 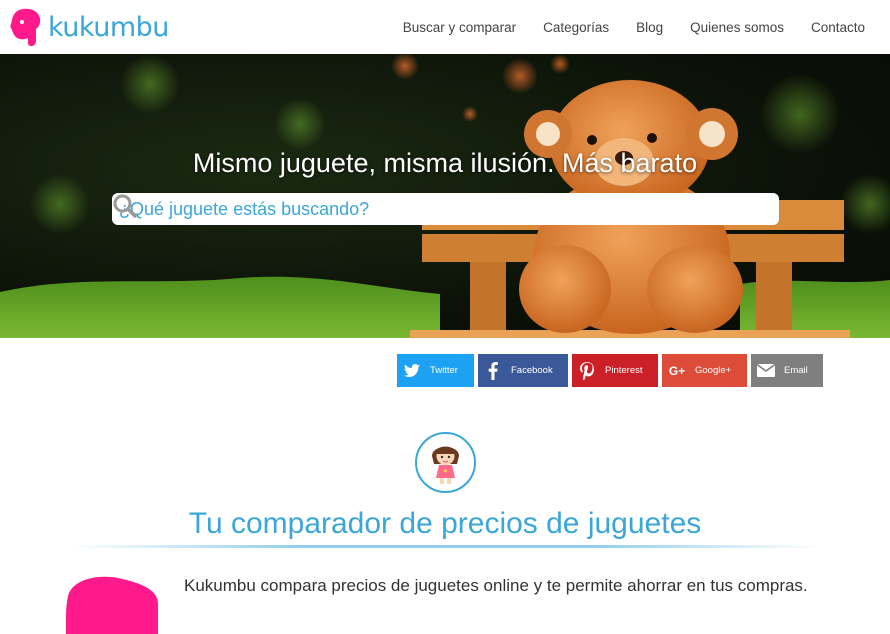 What do you see at coordinates (838, 27) in the screenshot?
I see `nav-contacto: Contacto` at bounding box center [838, 27].